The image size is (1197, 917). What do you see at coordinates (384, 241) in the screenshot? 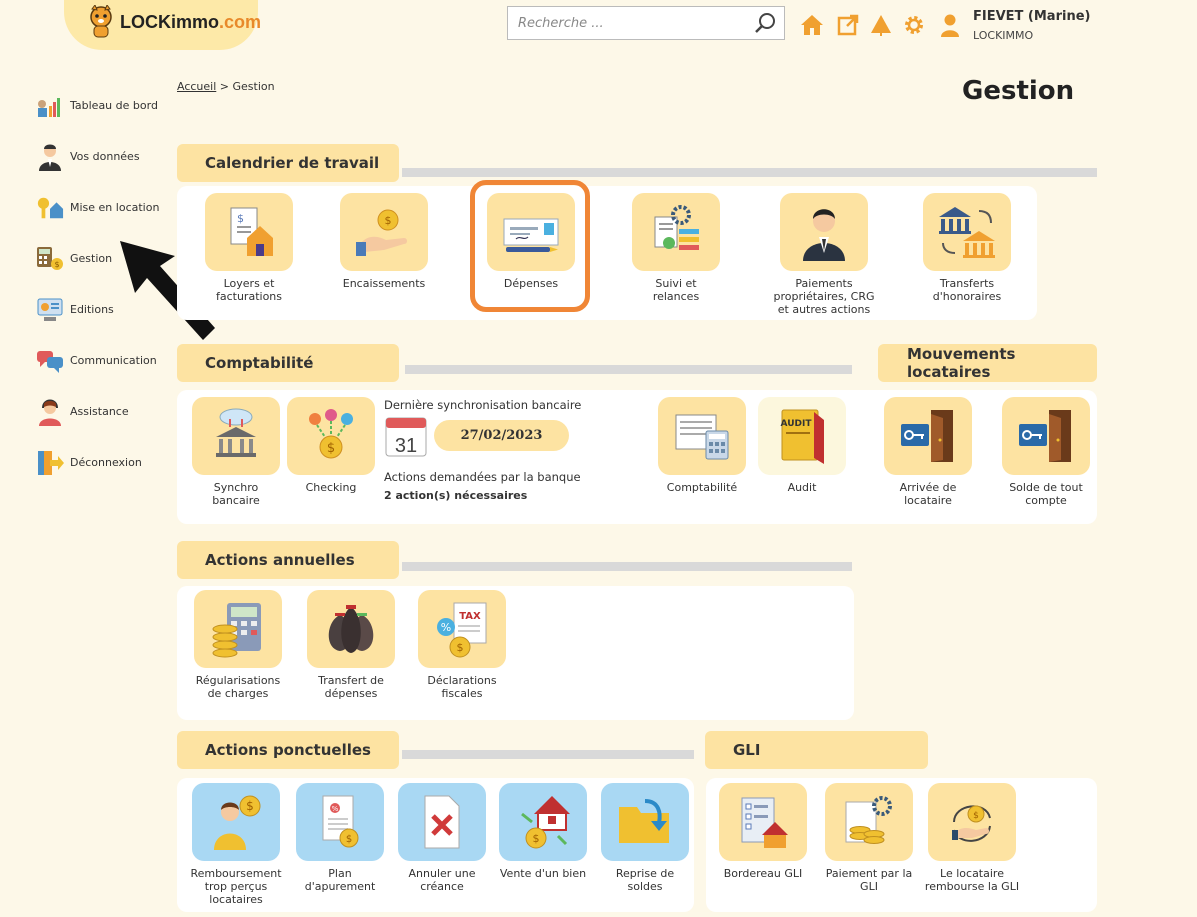
I see `tile-encaissements: $ Encaissements` at bounding box center [384, 241].